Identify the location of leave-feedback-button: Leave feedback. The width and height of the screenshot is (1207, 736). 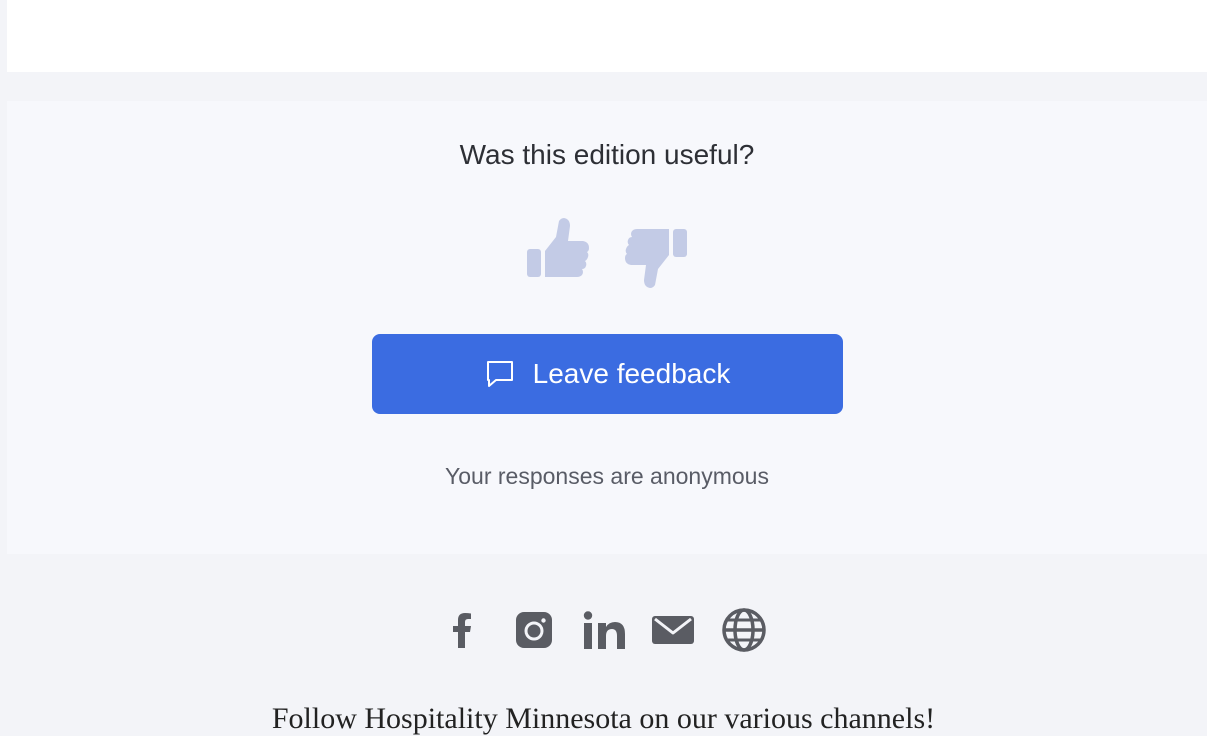
(607, 374).